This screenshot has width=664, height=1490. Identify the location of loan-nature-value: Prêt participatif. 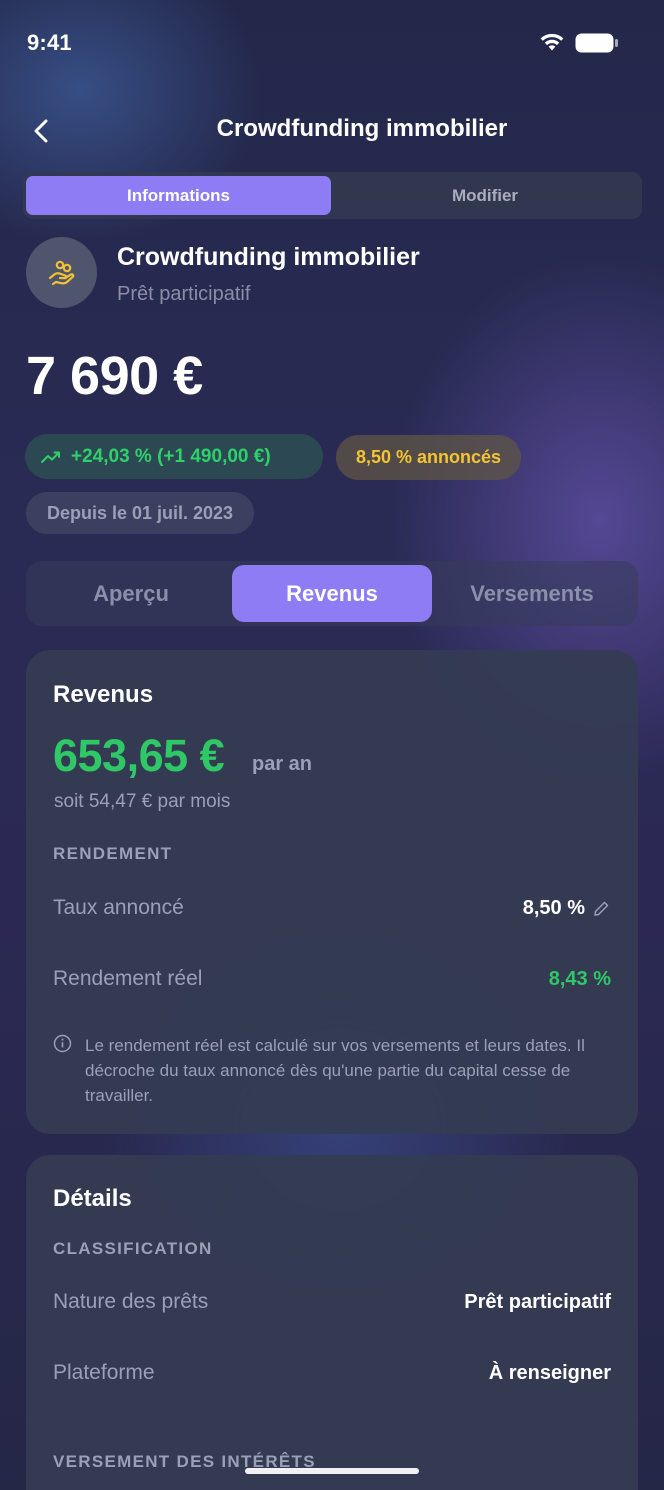
(537, 1302).